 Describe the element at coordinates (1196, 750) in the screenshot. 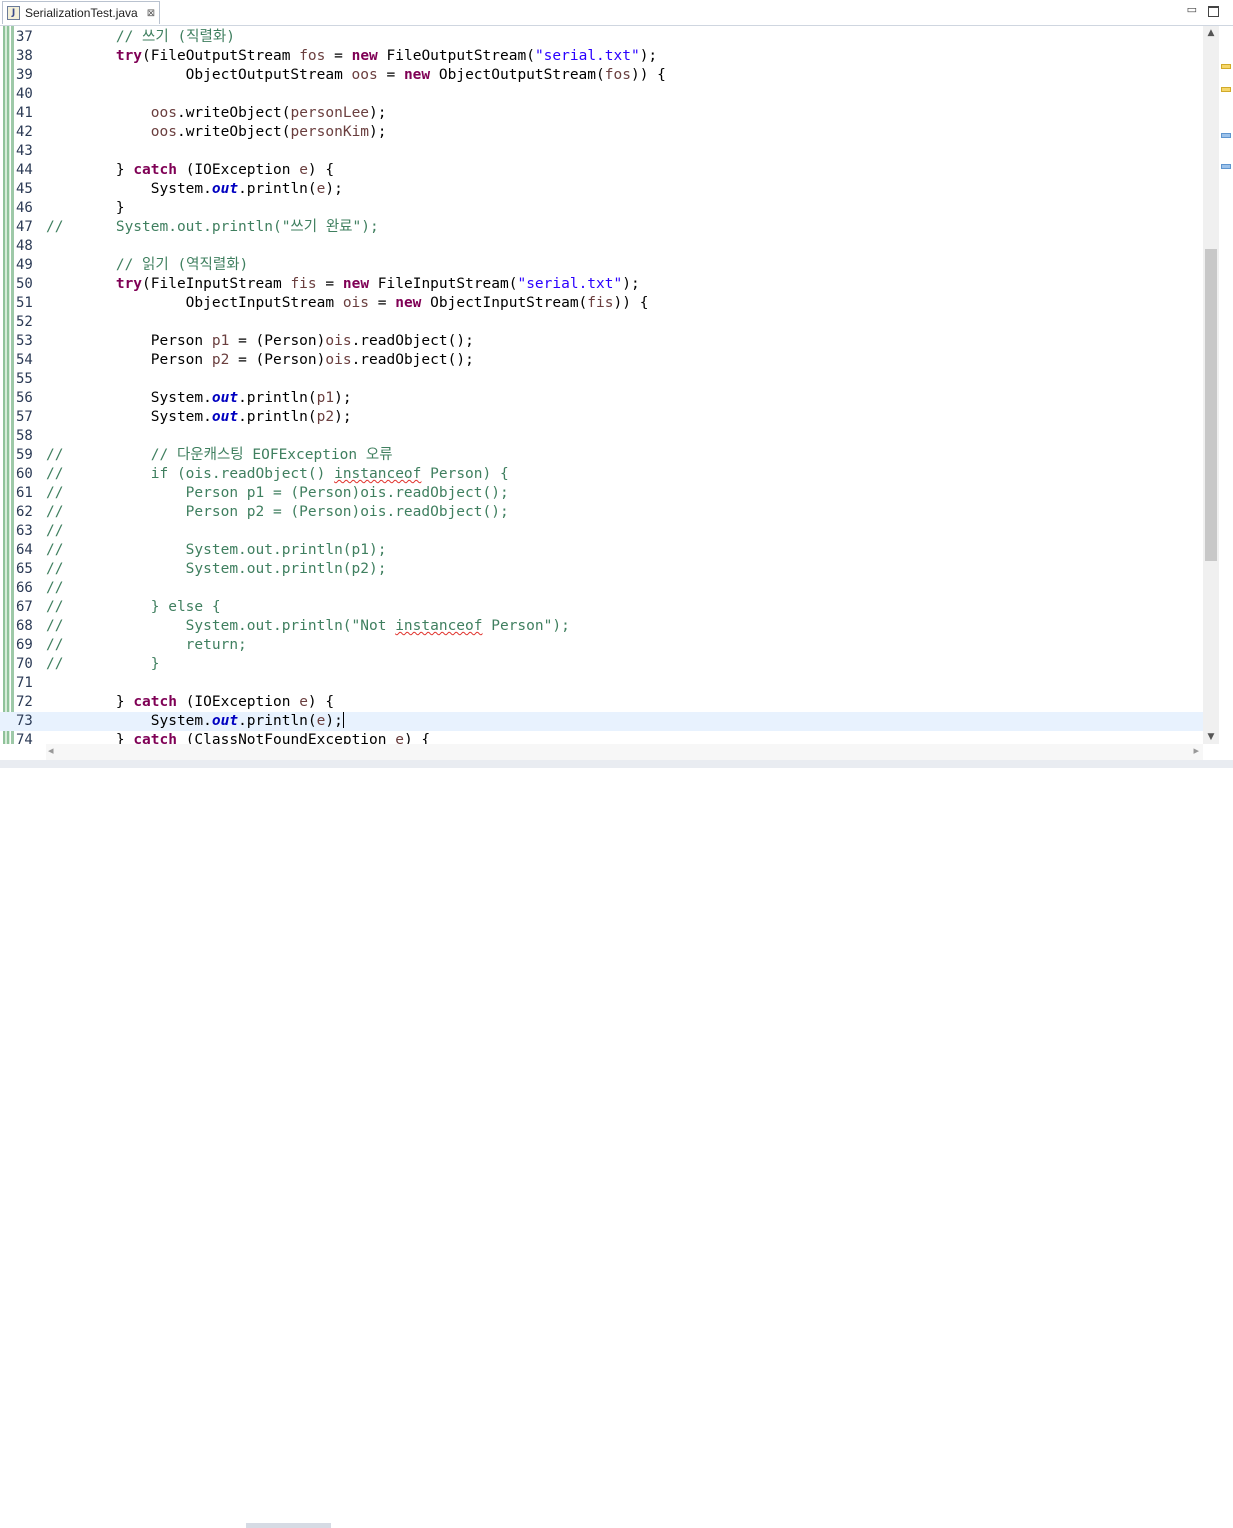

I see `scroll-right-icon: ▸` at that location.